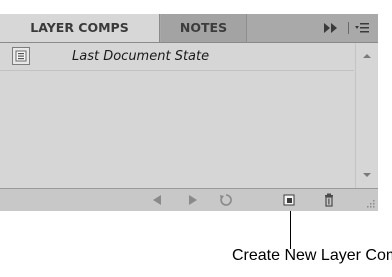 The width and height of the screenshot is (392, 277). I want to click on list-item: Last Document State, so click(177, 57).